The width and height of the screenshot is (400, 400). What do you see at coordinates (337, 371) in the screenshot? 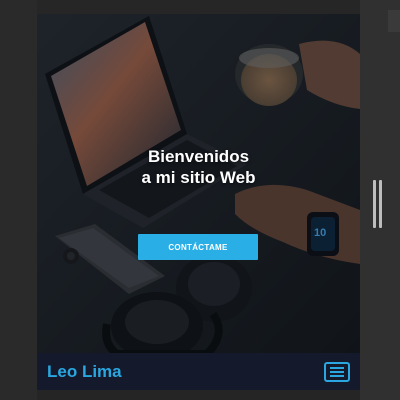
I see `hamburger-menu-icon` at bounding box center [337, 371].